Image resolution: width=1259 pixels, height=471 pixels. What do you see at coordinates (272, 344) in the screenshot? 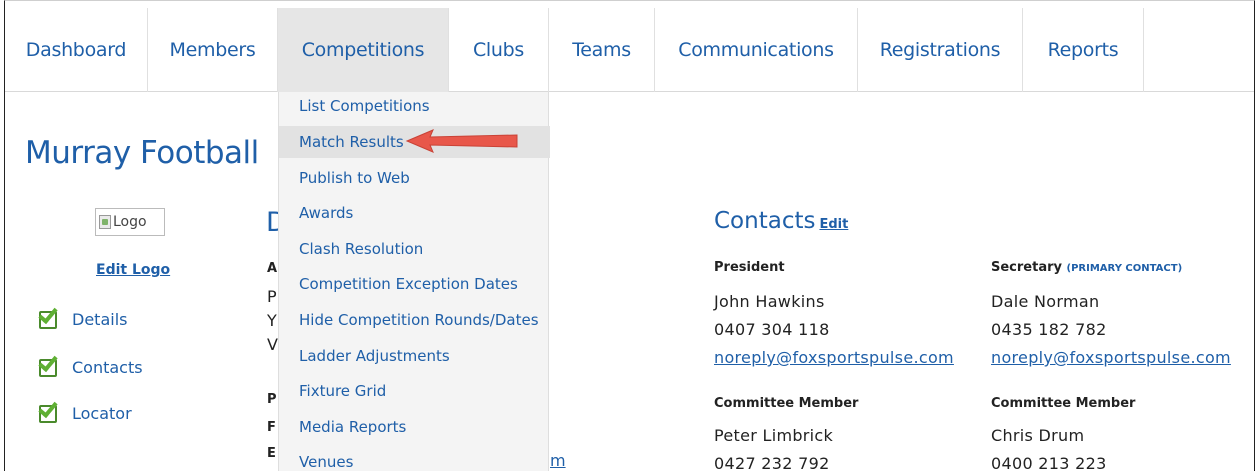
I see `details-fragment: V` at bounding box center [272, 344].